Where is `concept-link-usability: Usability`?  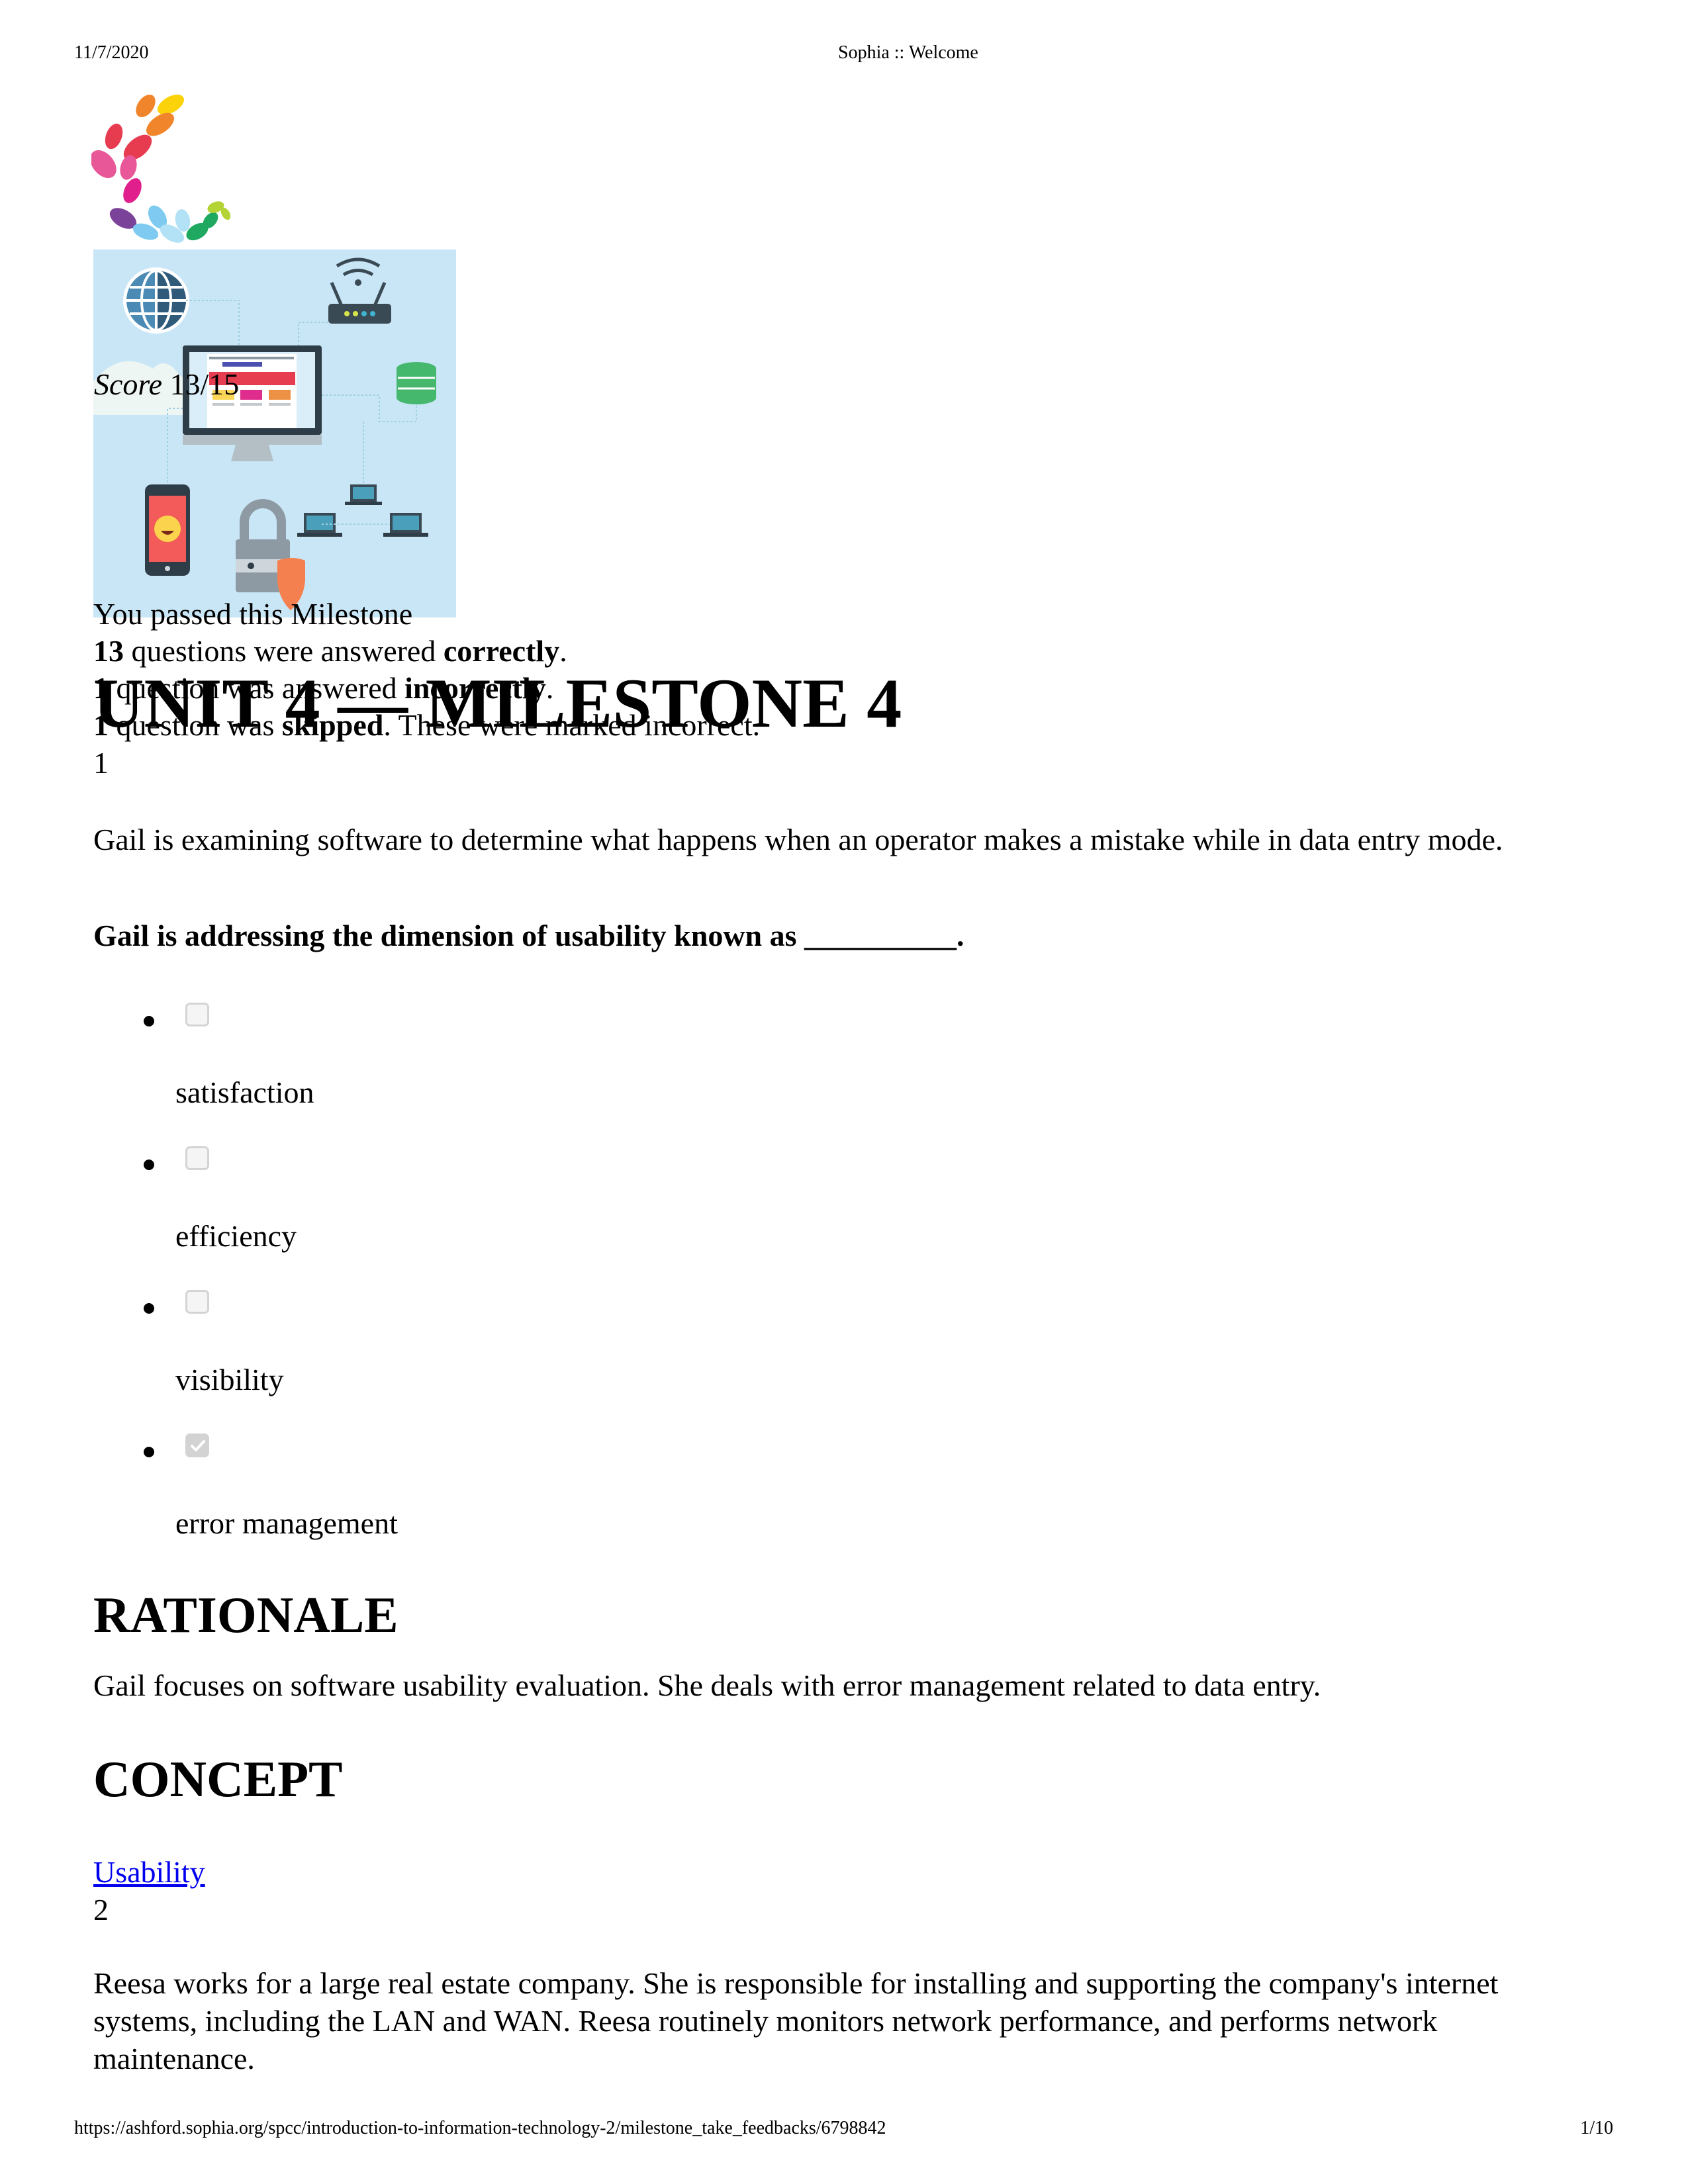
concept-link-usability: Usability is located at coordinates (149, 1872).